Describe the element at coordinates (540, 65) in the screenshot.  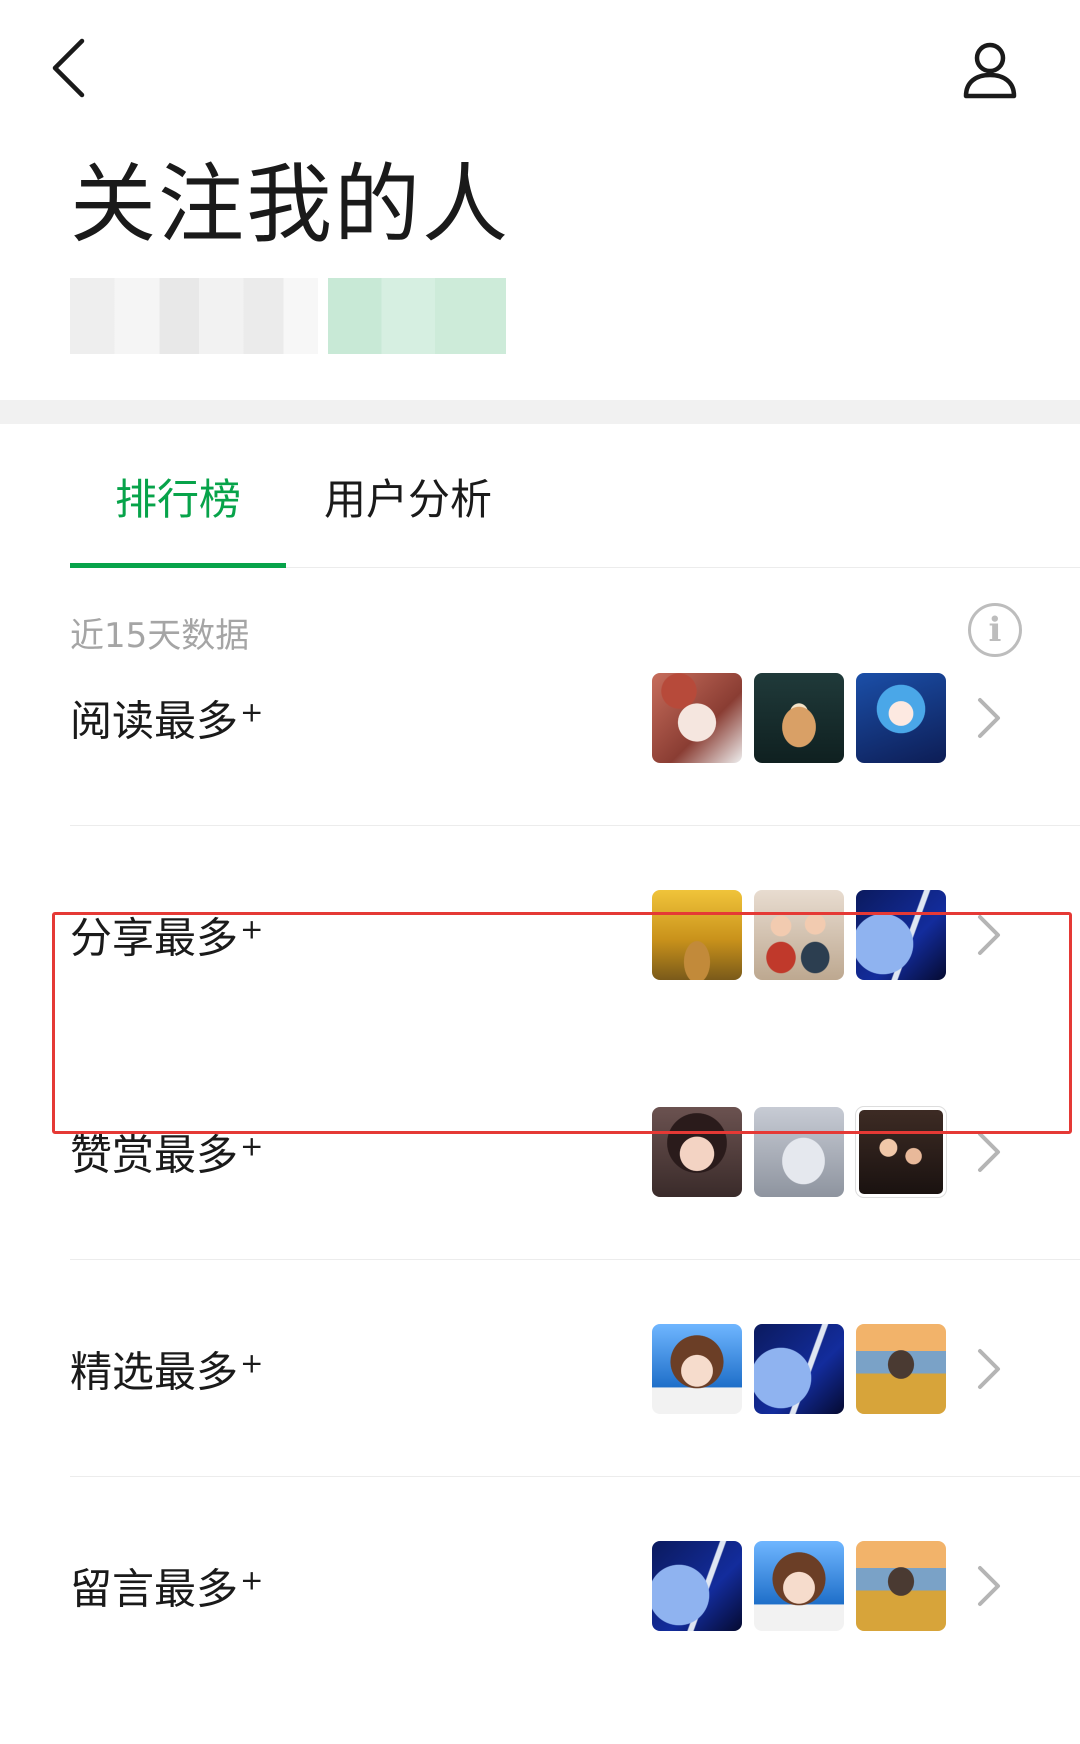
I see `top-bar` at that location.